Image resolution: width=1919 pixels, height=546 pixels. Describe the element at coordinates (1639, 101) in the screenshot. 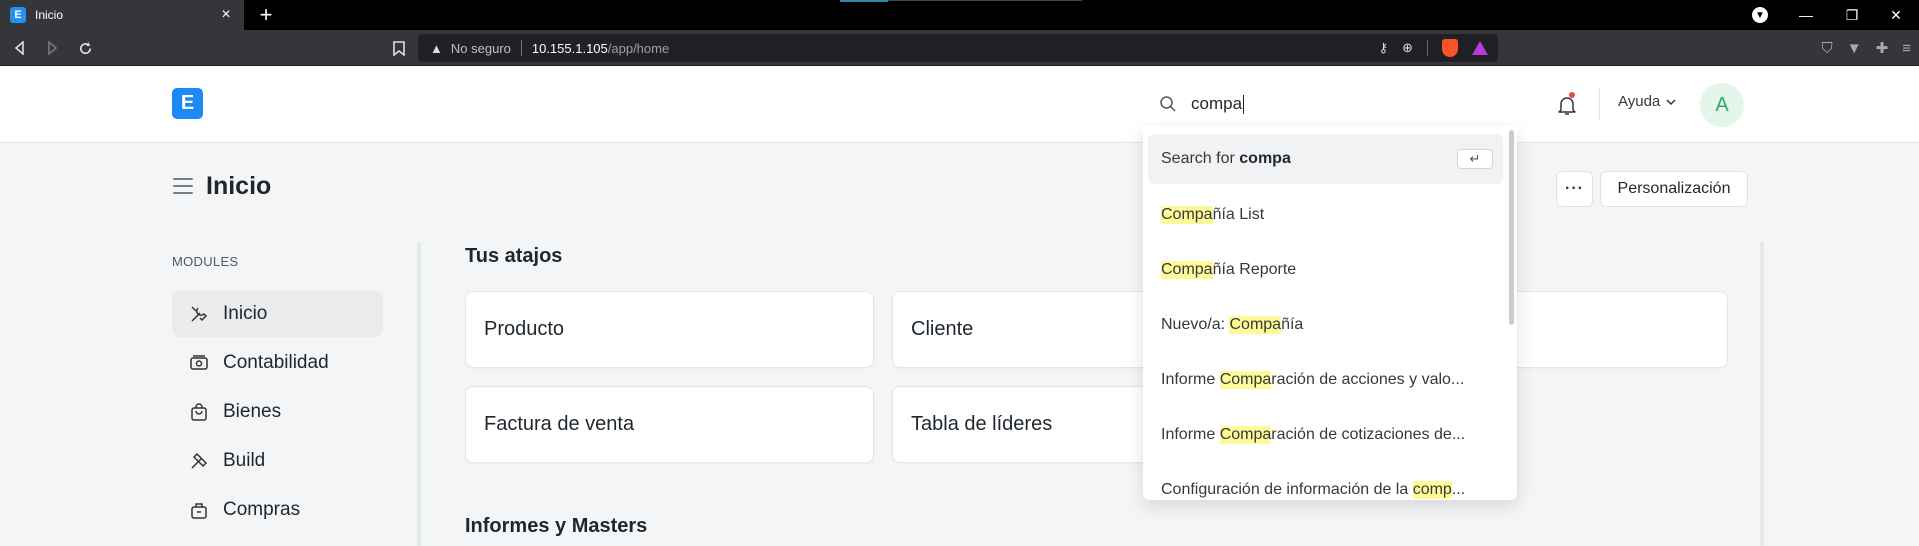

I see `help-label: Ayuda` at that location.